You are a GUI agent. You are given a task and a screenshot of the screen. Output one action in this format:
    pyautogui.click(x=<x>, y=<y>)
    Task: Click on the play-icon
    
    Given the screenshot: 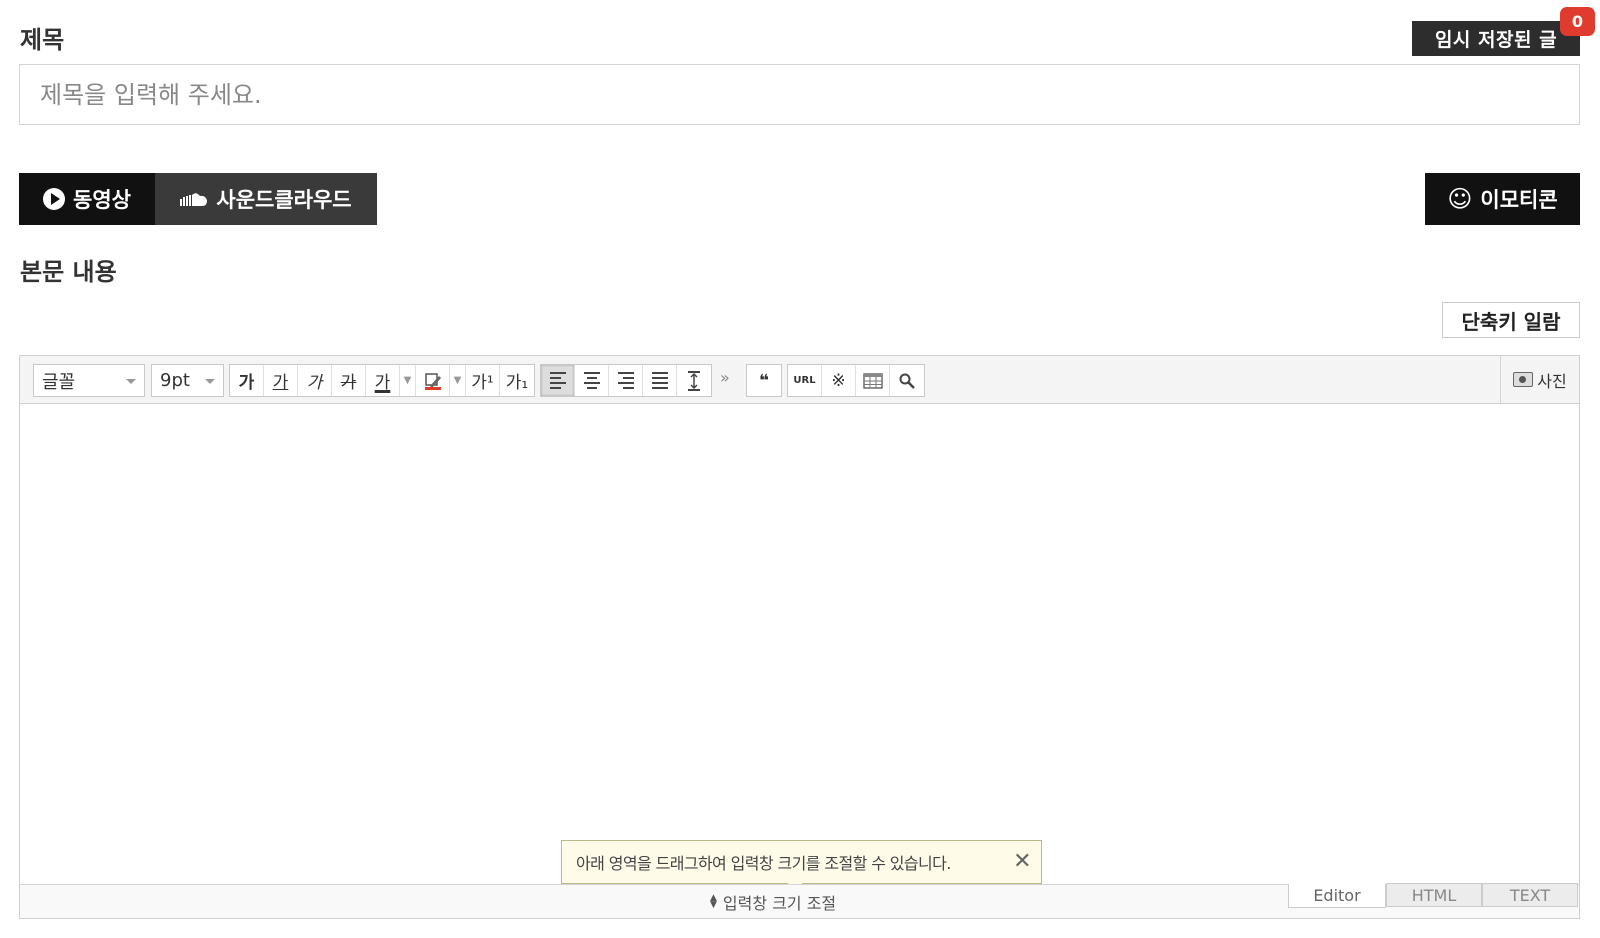 What is the action you would take?
    pyautogui.click(x=54, y=199)
    